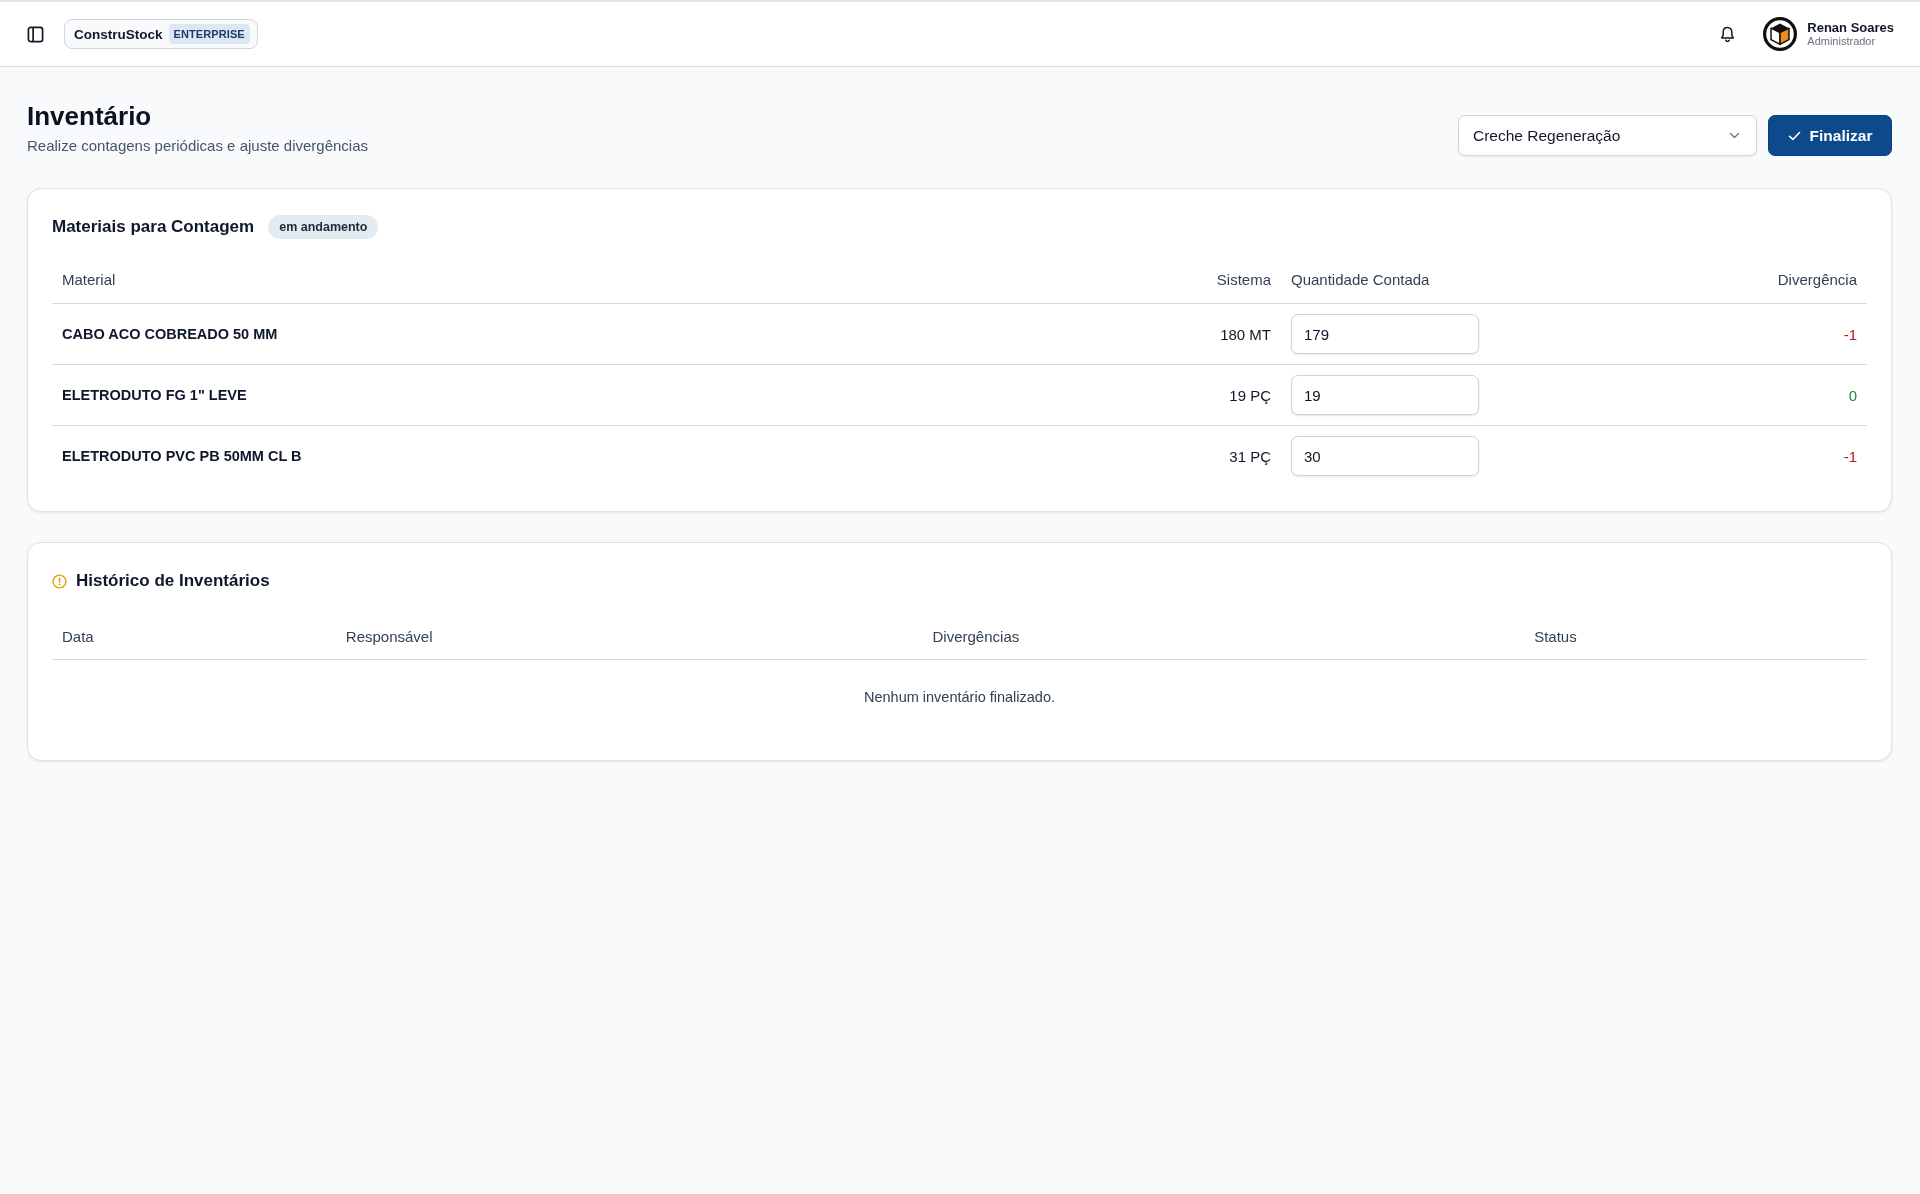 Image resolution: width=1920 pixels, height=1194 pixels. I want to click on material-cell-text: CABO ACO COBREADO 50 MM, so click(170, 334).